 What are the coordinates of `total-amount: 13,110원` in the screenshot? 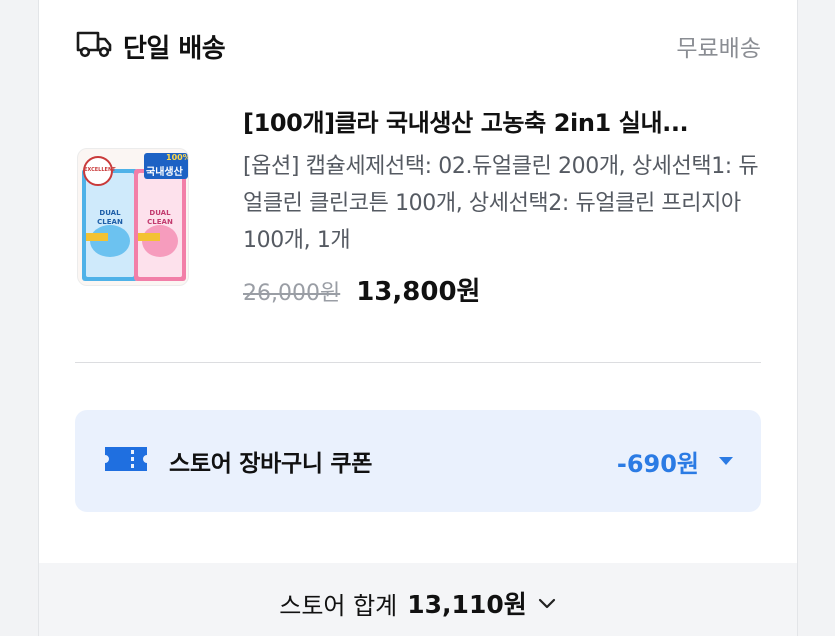 It's located at (467, 604).